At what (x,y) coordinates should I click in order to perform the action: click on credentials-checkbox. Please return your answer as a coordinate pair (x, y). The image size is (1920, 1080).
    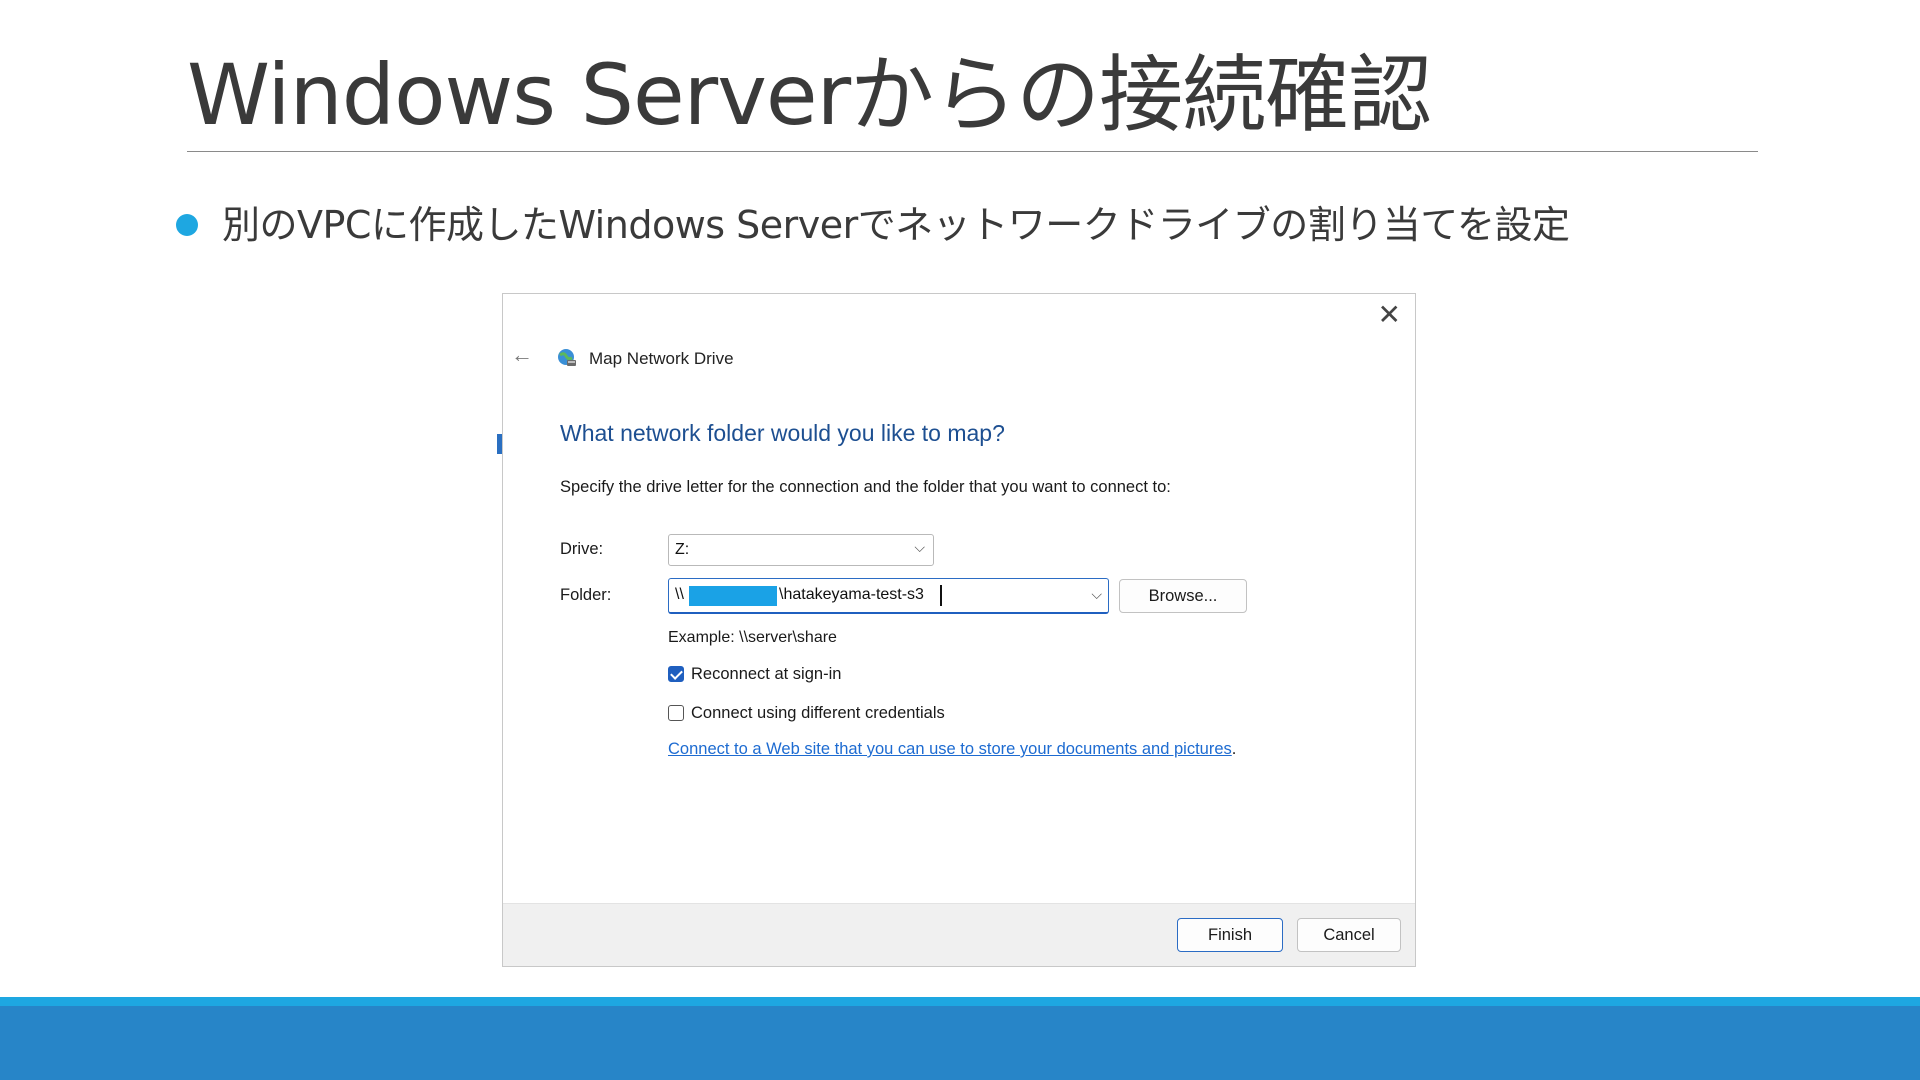
    Looking at the image, I should click on (676, 713).